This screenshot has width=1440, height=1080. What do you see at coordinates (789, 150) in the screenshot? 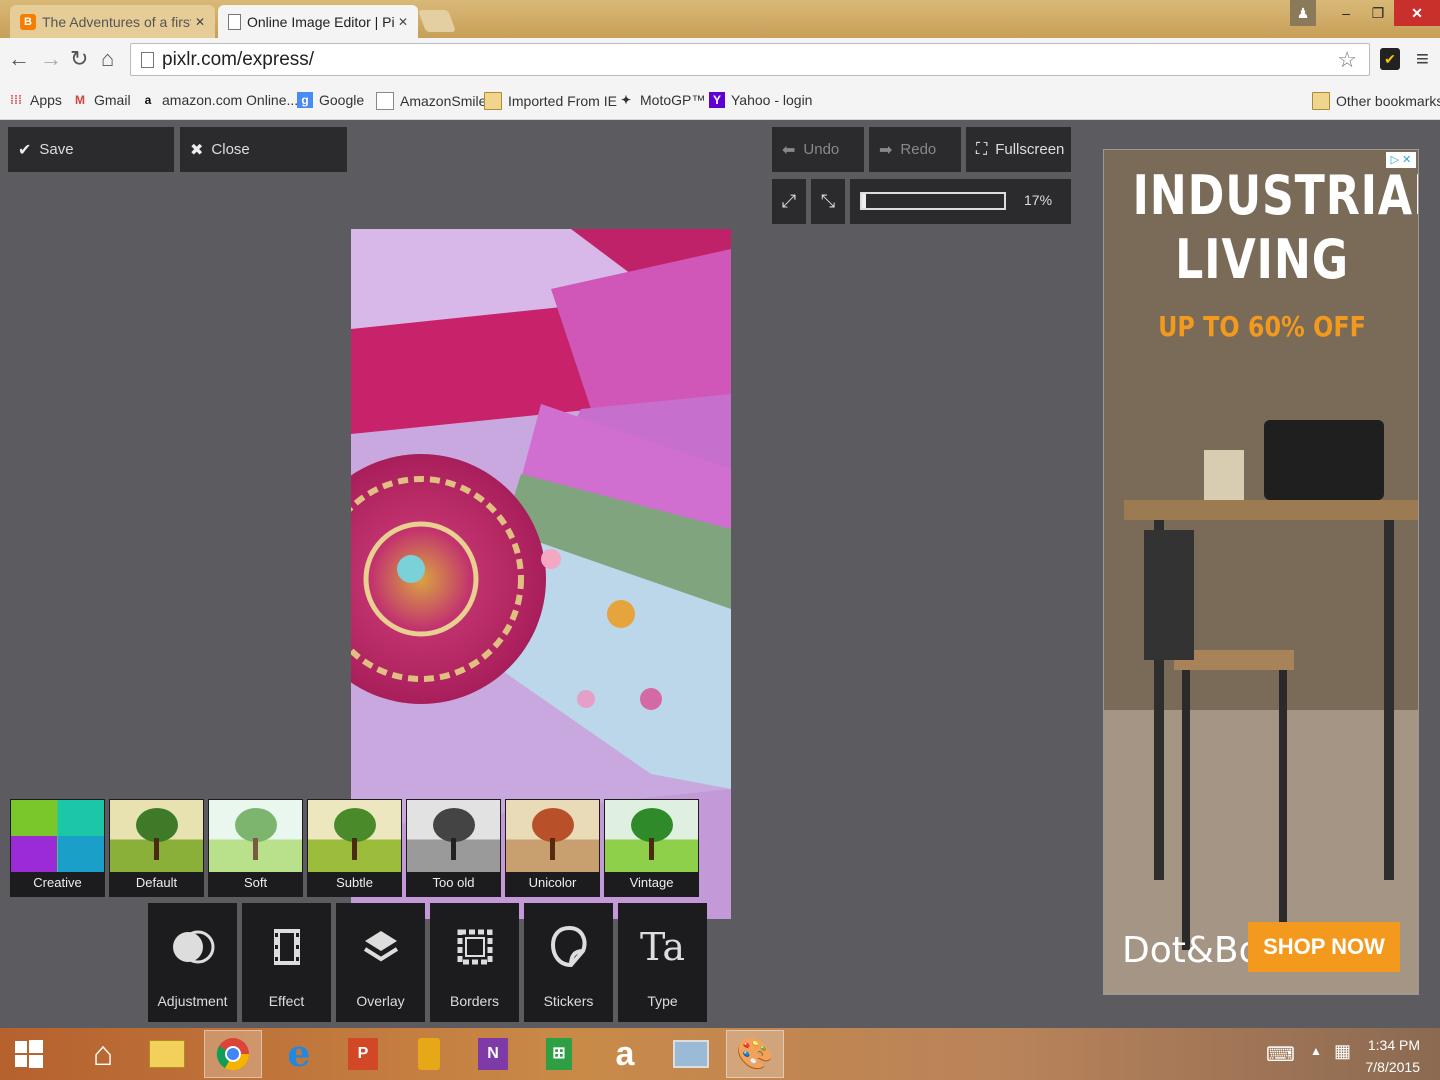
I see `undo-arrow-icon: ⬅` at bounding box center [789, 150].